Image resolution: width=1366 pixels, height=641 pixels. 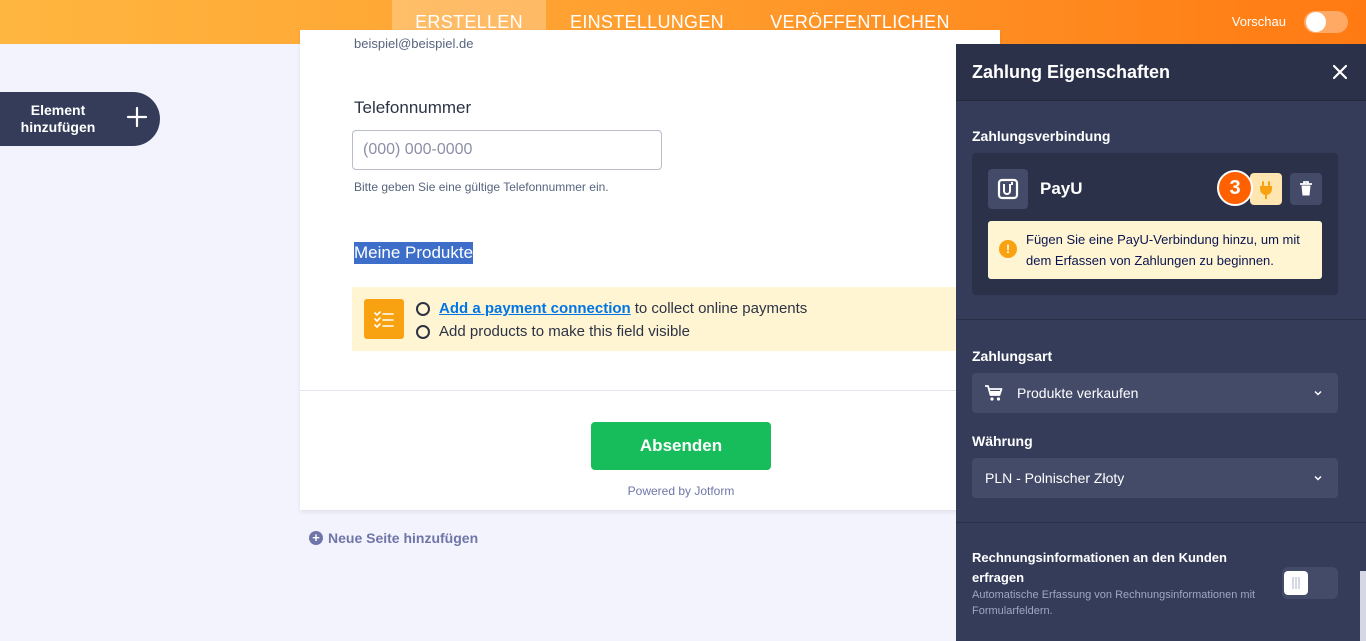 I want to click on add-payment-connection-link: Add a payment connection, so click(x=535, y=308).